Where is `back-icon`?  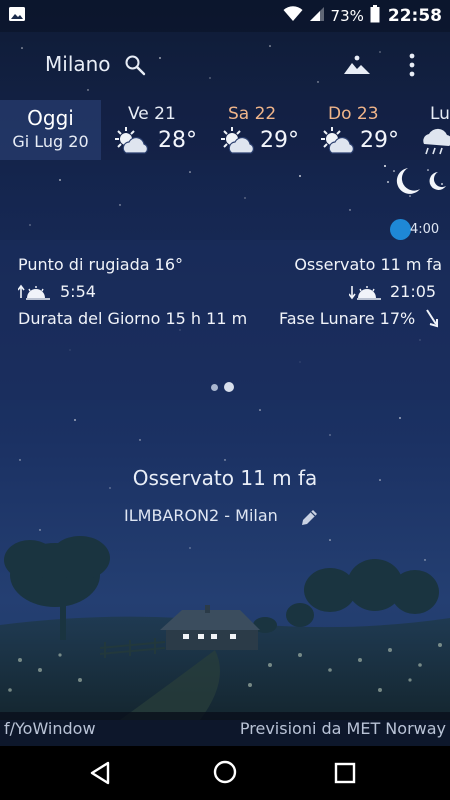
back-icon is located at coordinates (100, 775).